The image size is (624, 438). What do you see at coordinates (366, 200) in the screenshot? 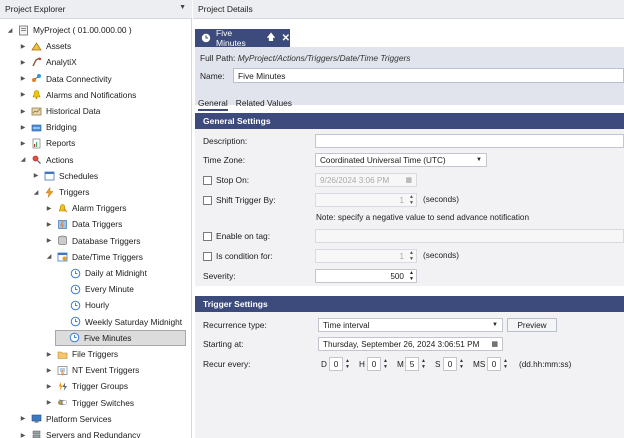
I see `shift-stepper: 1 ▲ ▼` at bounding box center [366, 200].